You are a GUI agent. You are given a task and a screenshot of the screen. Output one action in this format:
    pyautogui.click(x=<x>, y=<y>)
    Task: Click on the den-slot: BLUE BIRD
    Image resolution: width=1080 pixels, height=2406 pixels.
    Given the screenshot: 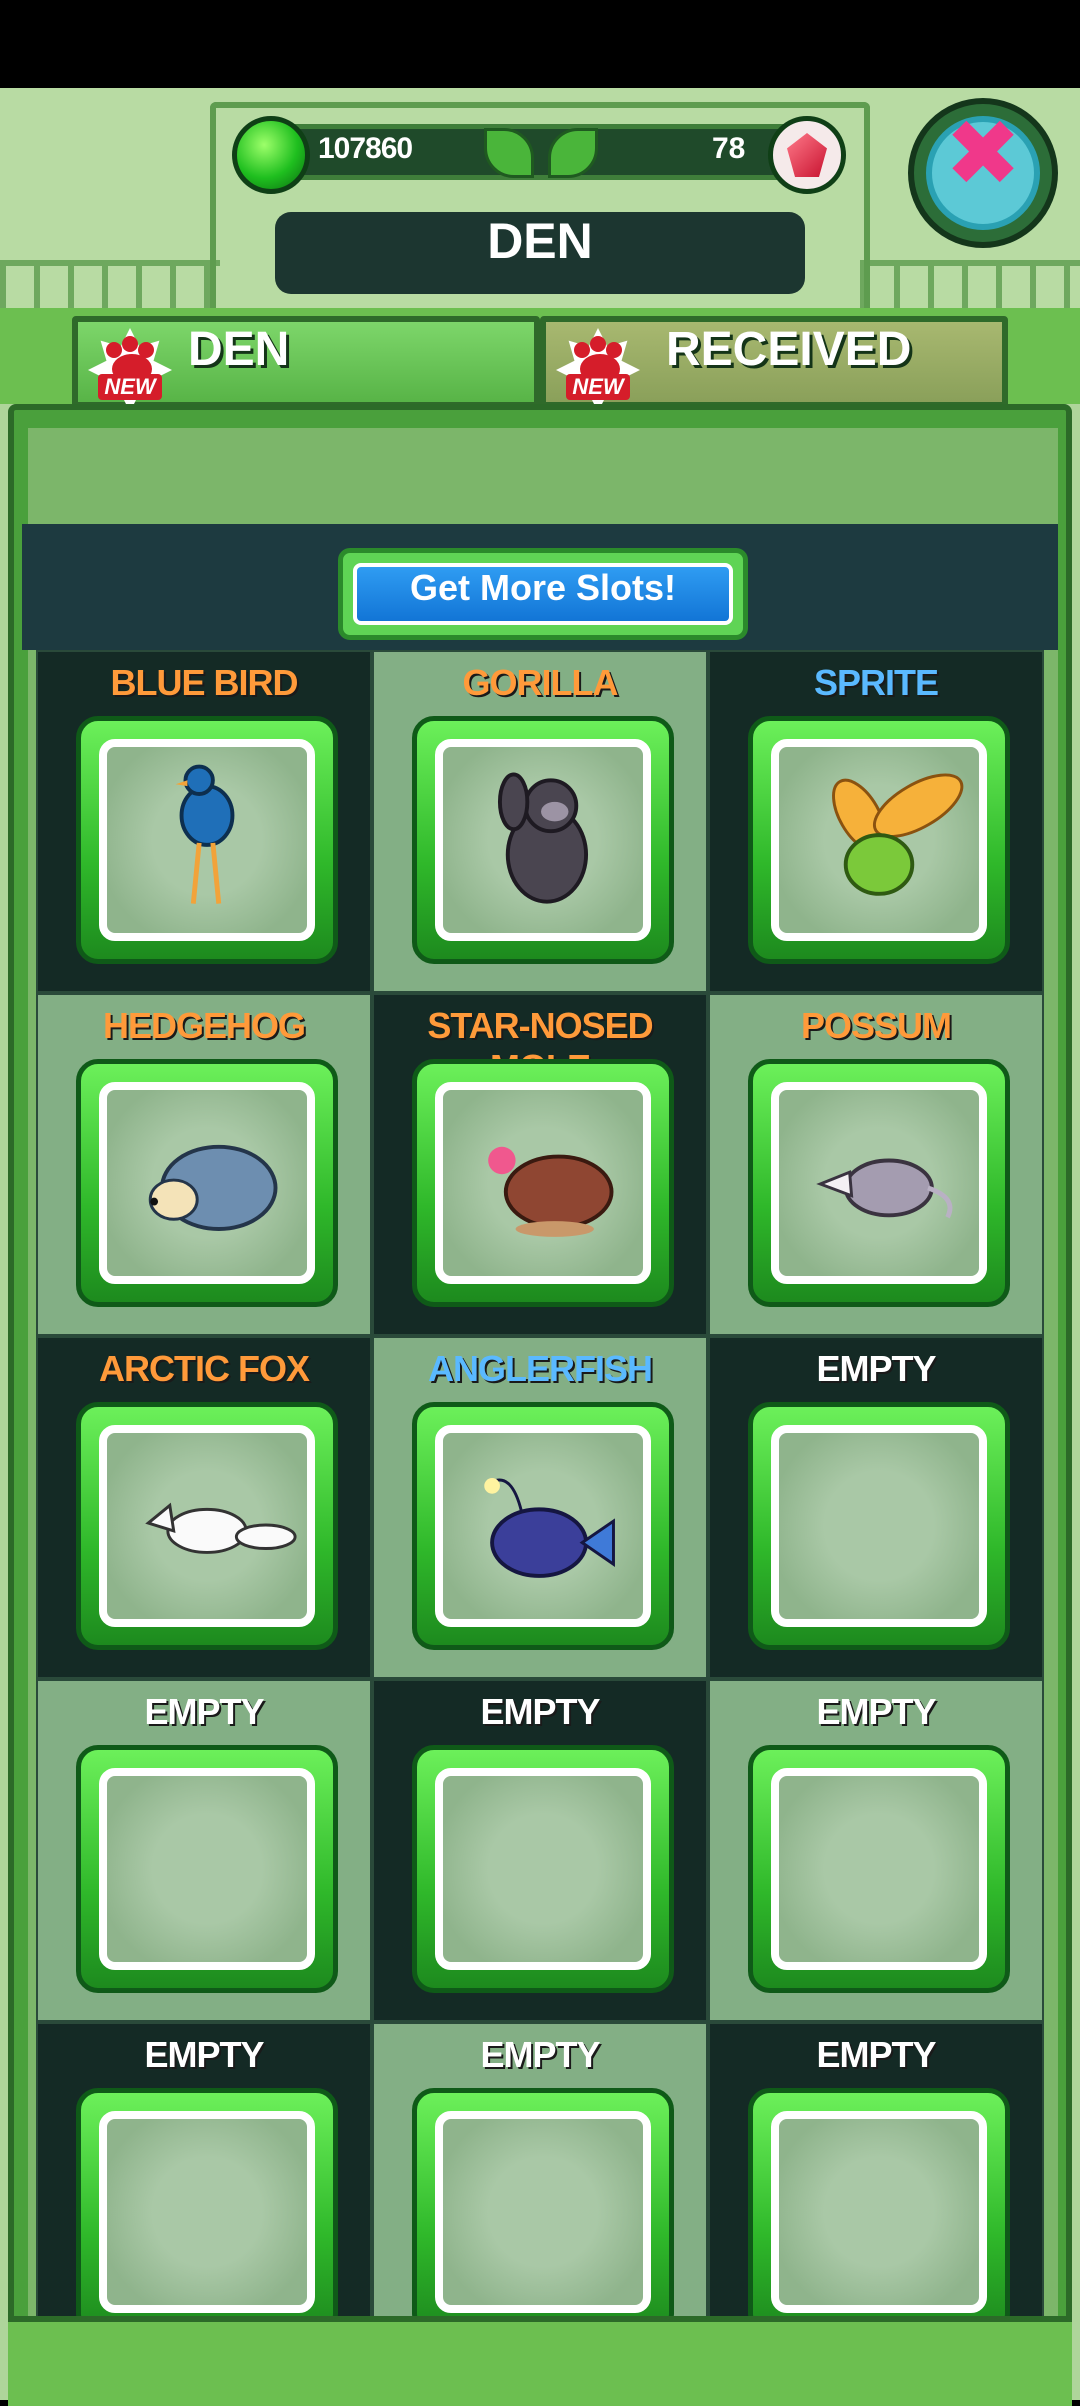 What is the action you would take?
    pyautogui.click(x=204, y=821)
    